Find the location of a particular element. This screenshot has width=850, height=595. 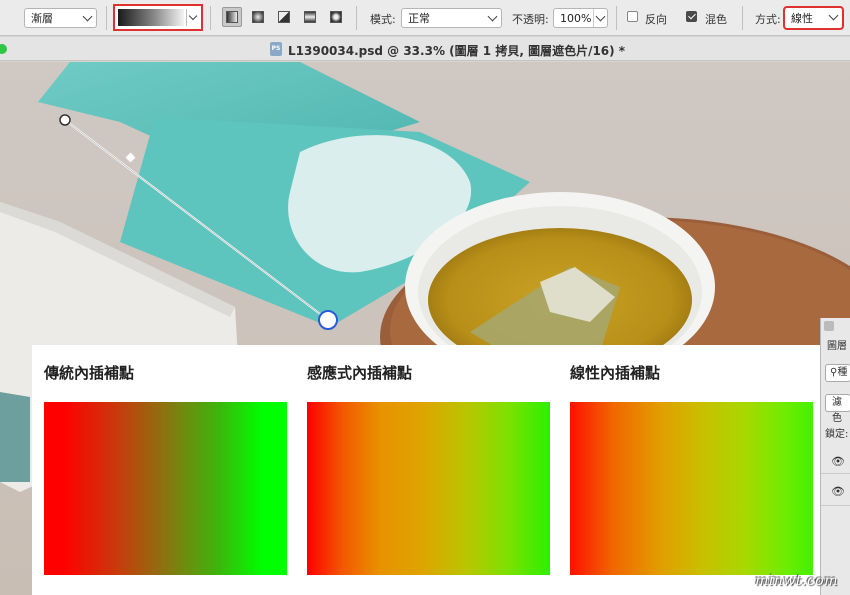

blend-mode-select: 濾色 is located at coordinates (837, 409).